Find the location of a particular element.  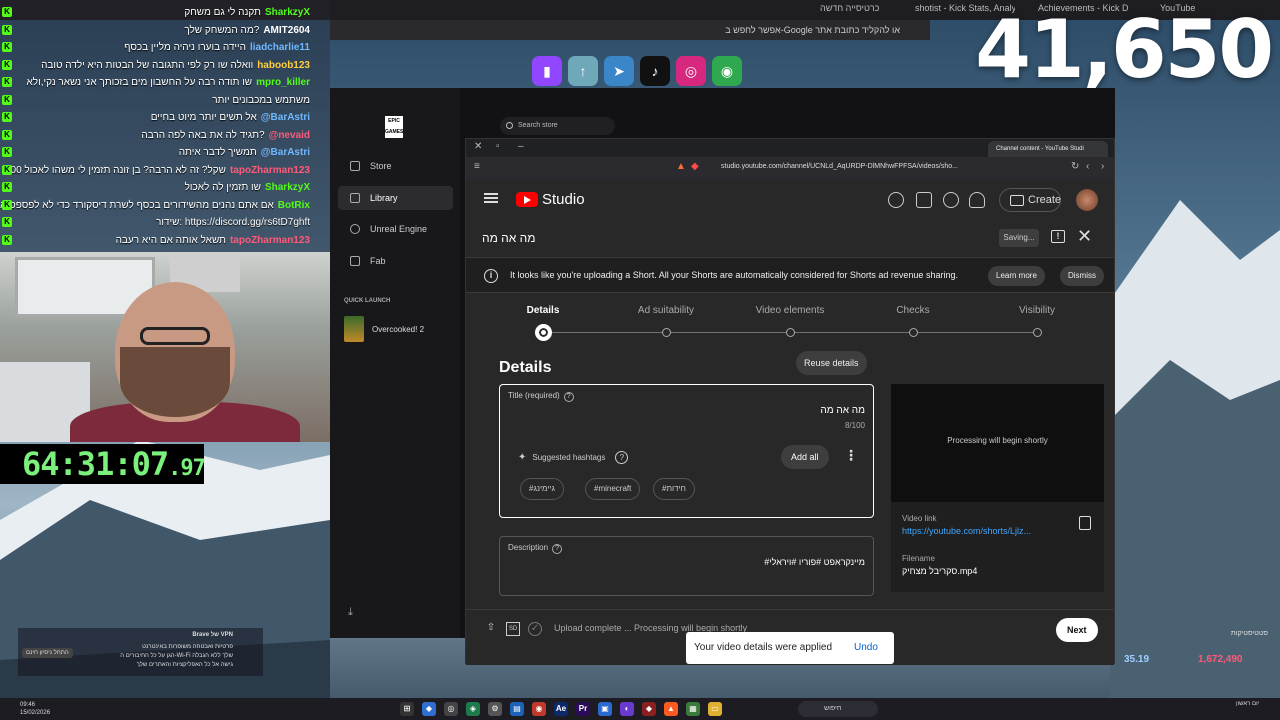

taskbar-app-icon: ⚙ is located at coordinates (495, 709).